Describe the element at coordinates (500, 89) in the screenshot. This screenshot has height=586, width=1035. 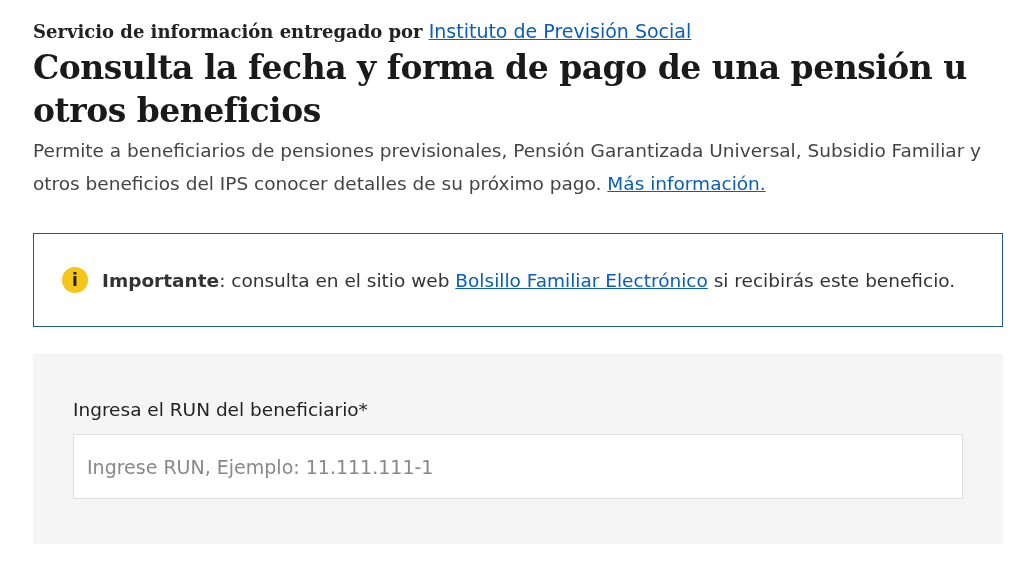
I see `page-title: Consulta la fecha y forma de pago de una pensión u otros beneficios` at that location.